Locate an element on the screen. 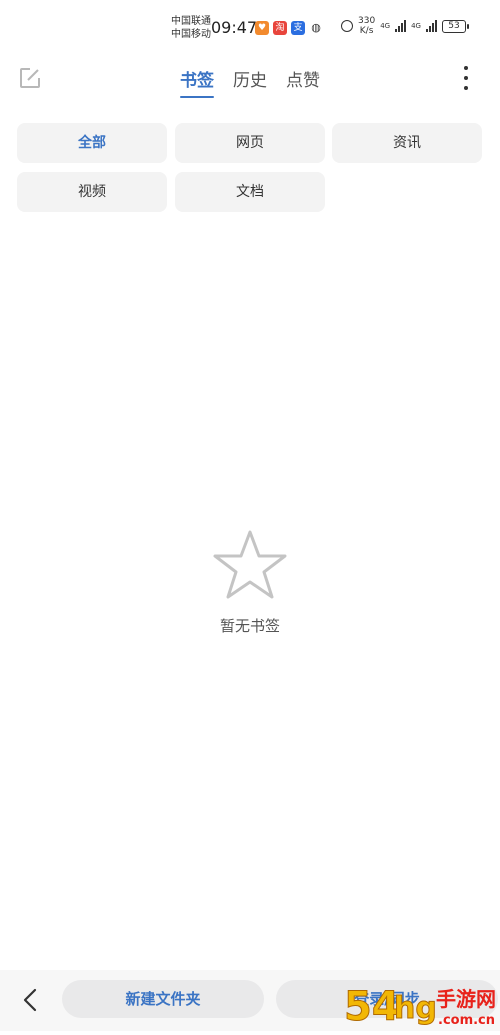 This screenshot has width=500, height=1035. carrier-2: 中国移动 is located at coordinates (191, 34).